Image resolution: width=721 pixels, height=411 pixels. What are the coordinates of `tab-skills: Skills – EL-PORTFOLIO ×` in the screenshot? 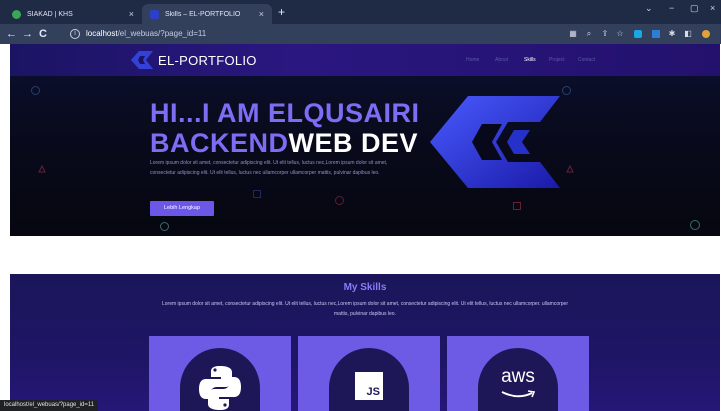 It's located at (207, 14).